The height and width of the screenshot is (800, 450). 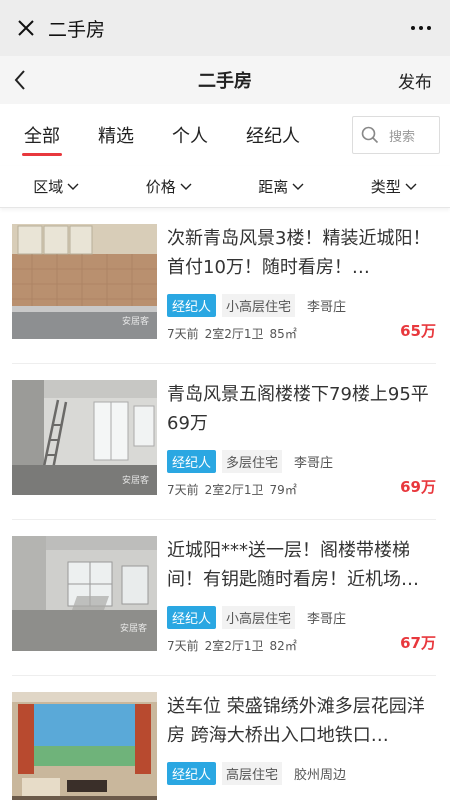 What do you see at coordinates (116, 135) in the screenshot?
I see `tab-featured: 精选` at bounding box center [116, 135].